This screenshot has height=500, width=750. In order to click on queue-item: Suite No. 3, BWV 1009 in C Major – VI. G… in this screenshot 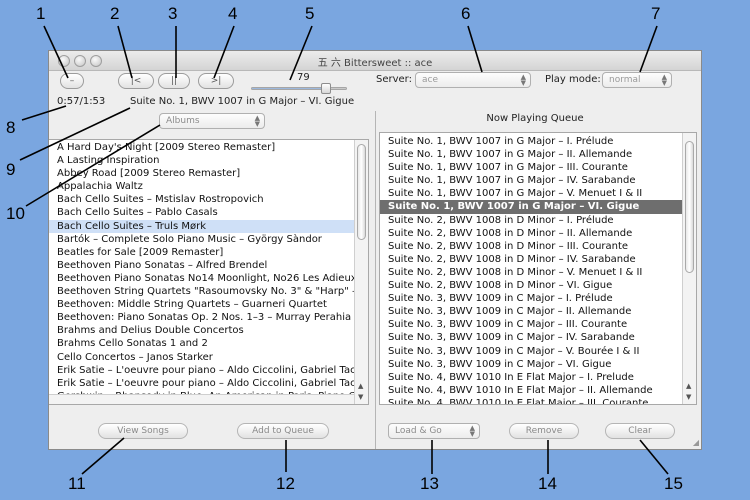, I will do `click(531, 364)`.